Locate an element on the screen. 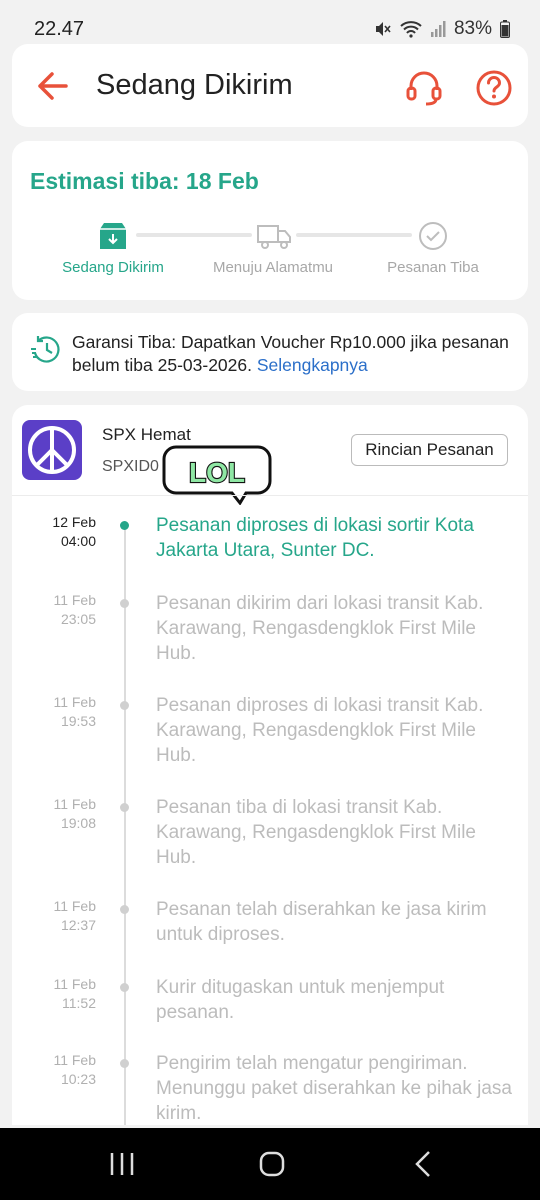 The height and width of the screenshot is (1200, 540). system-nav-bar is located at coordinates (270, 1164).